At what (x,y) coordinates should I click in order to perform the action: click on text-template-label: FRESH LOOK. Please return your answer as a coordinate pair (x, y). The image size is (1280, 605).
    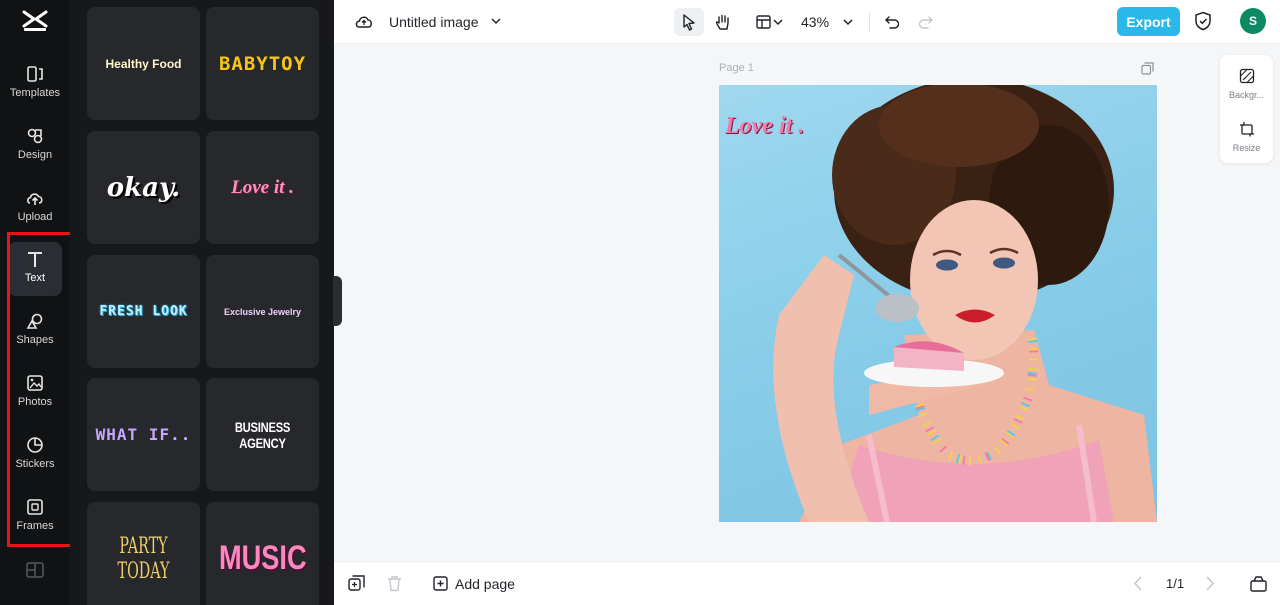
    Looking at the image, I should click on (143, 311).